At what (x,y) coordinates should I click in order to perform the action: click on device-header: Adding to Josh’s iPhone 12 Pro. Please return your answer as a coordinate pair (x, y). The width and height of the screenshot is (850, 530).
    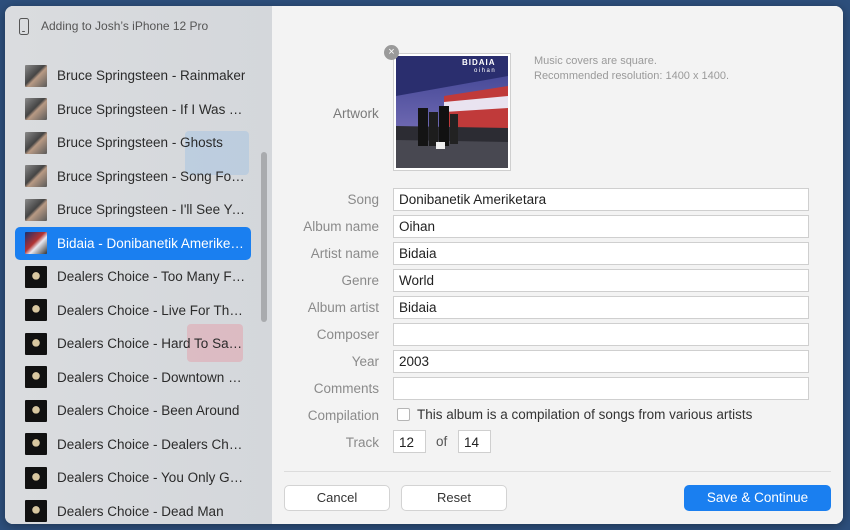
    Looking at the image, I should click on (138, 26).